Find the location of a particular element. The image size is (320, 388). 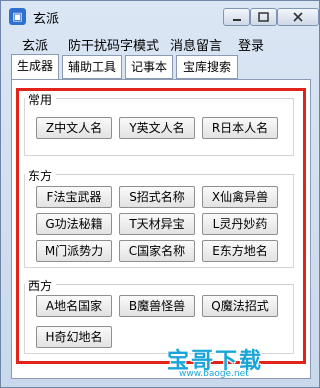

app-logo-icon: ▣ is located at coordinates (17, 16).